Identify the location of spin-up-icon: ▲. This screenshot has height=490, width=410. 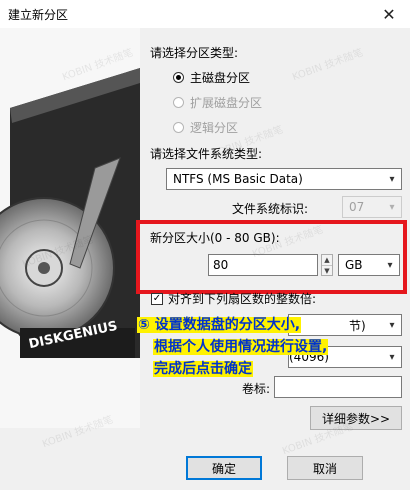
(327, 260).